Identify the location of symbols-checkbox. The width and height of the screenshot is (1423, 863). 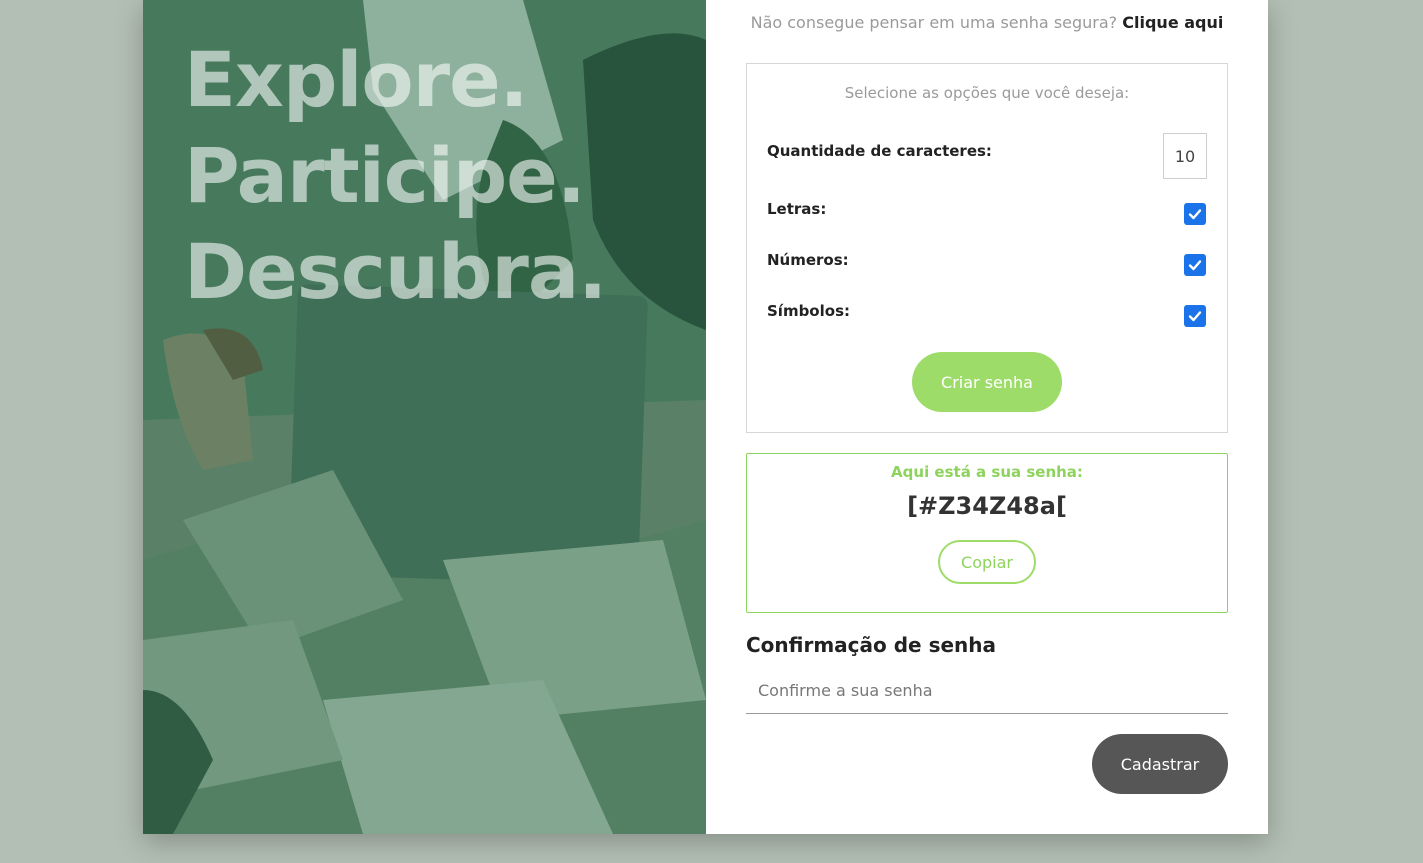
(1195, 316).